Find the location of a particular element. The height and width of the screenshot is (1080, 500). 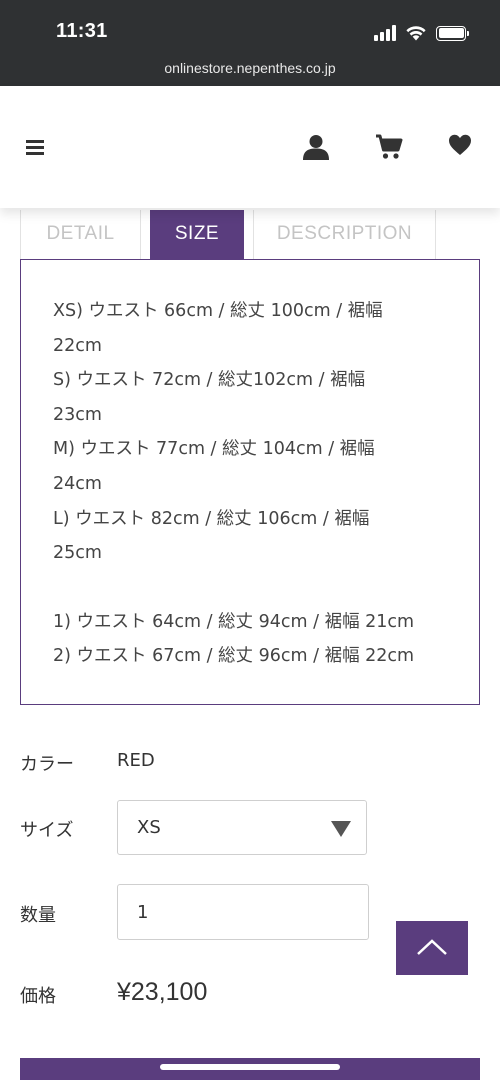

scroll-to-top-button is located at coordinates (432, 948).